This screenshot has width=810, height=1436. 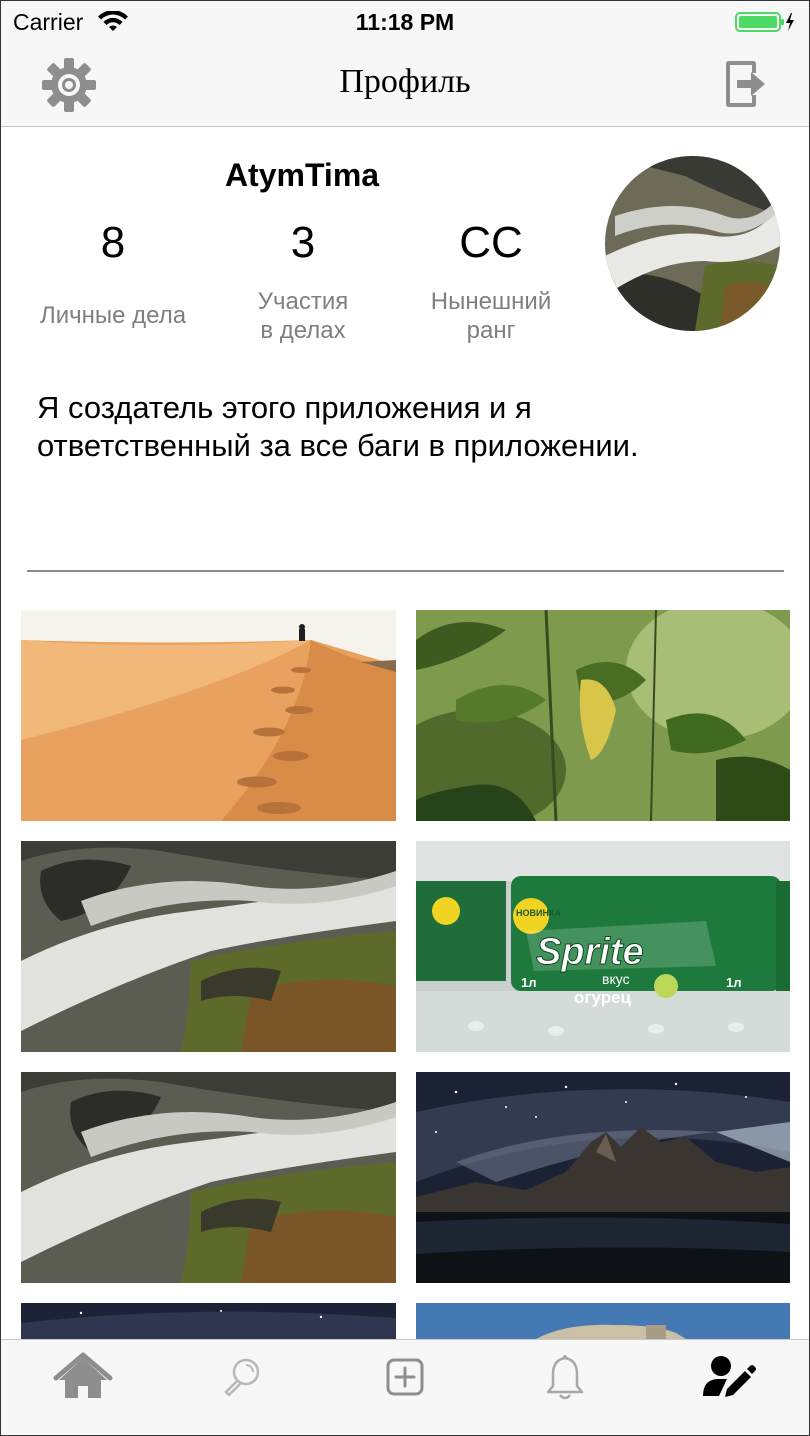 I want to click on sprite-new-text: НОВИНКА, so click(x=538, y=913).